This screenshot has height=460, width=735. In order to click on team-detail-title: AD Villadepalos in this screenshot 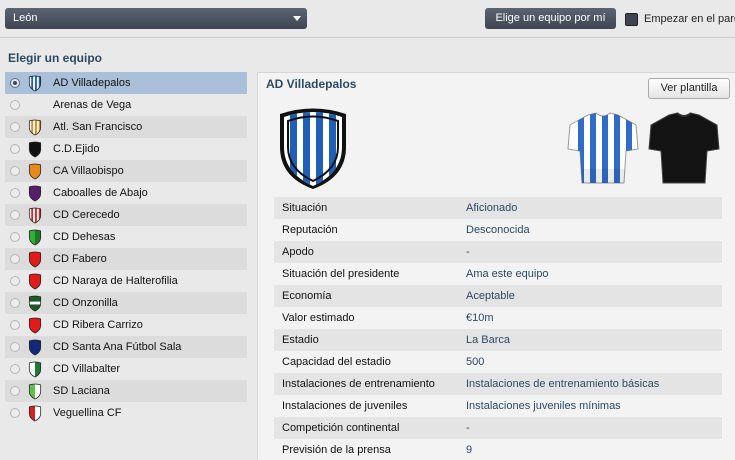, I will do `click(311, 84)`.